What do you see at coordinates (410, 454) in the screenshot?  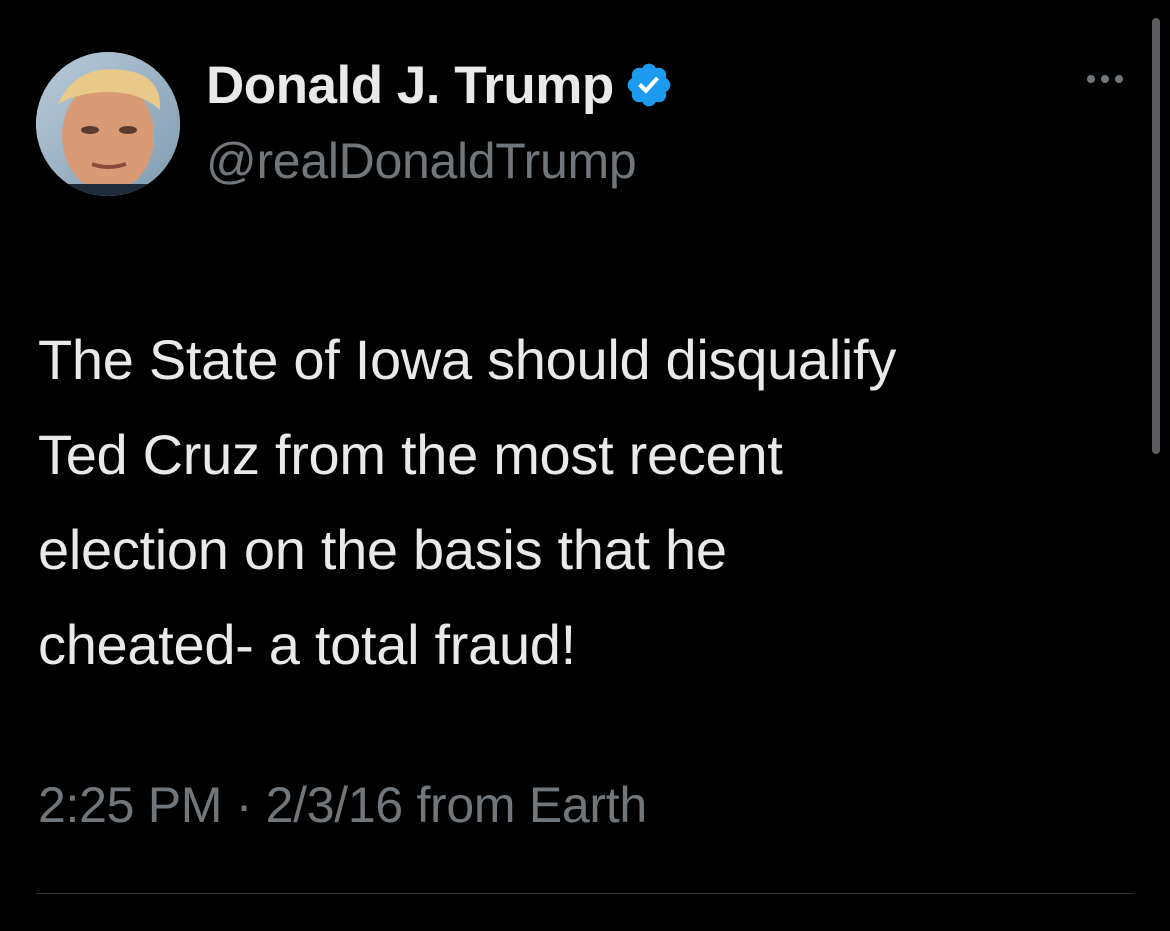 I see `tweet-text-line: Ted Cruz from the most recent` at bounding box center [410, 454].